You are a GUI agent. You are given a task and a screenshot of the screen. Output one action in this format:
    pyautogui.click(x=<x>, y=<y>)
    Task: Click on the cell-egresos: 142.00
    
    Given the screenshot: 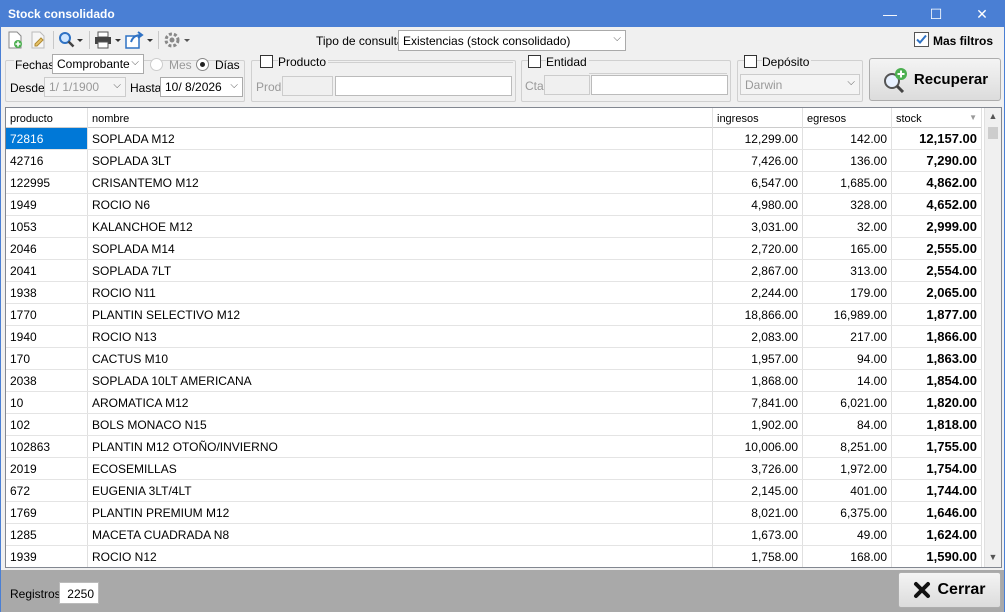 What is the action you would take?
    pyautogui.click(x=847, y=138)
    